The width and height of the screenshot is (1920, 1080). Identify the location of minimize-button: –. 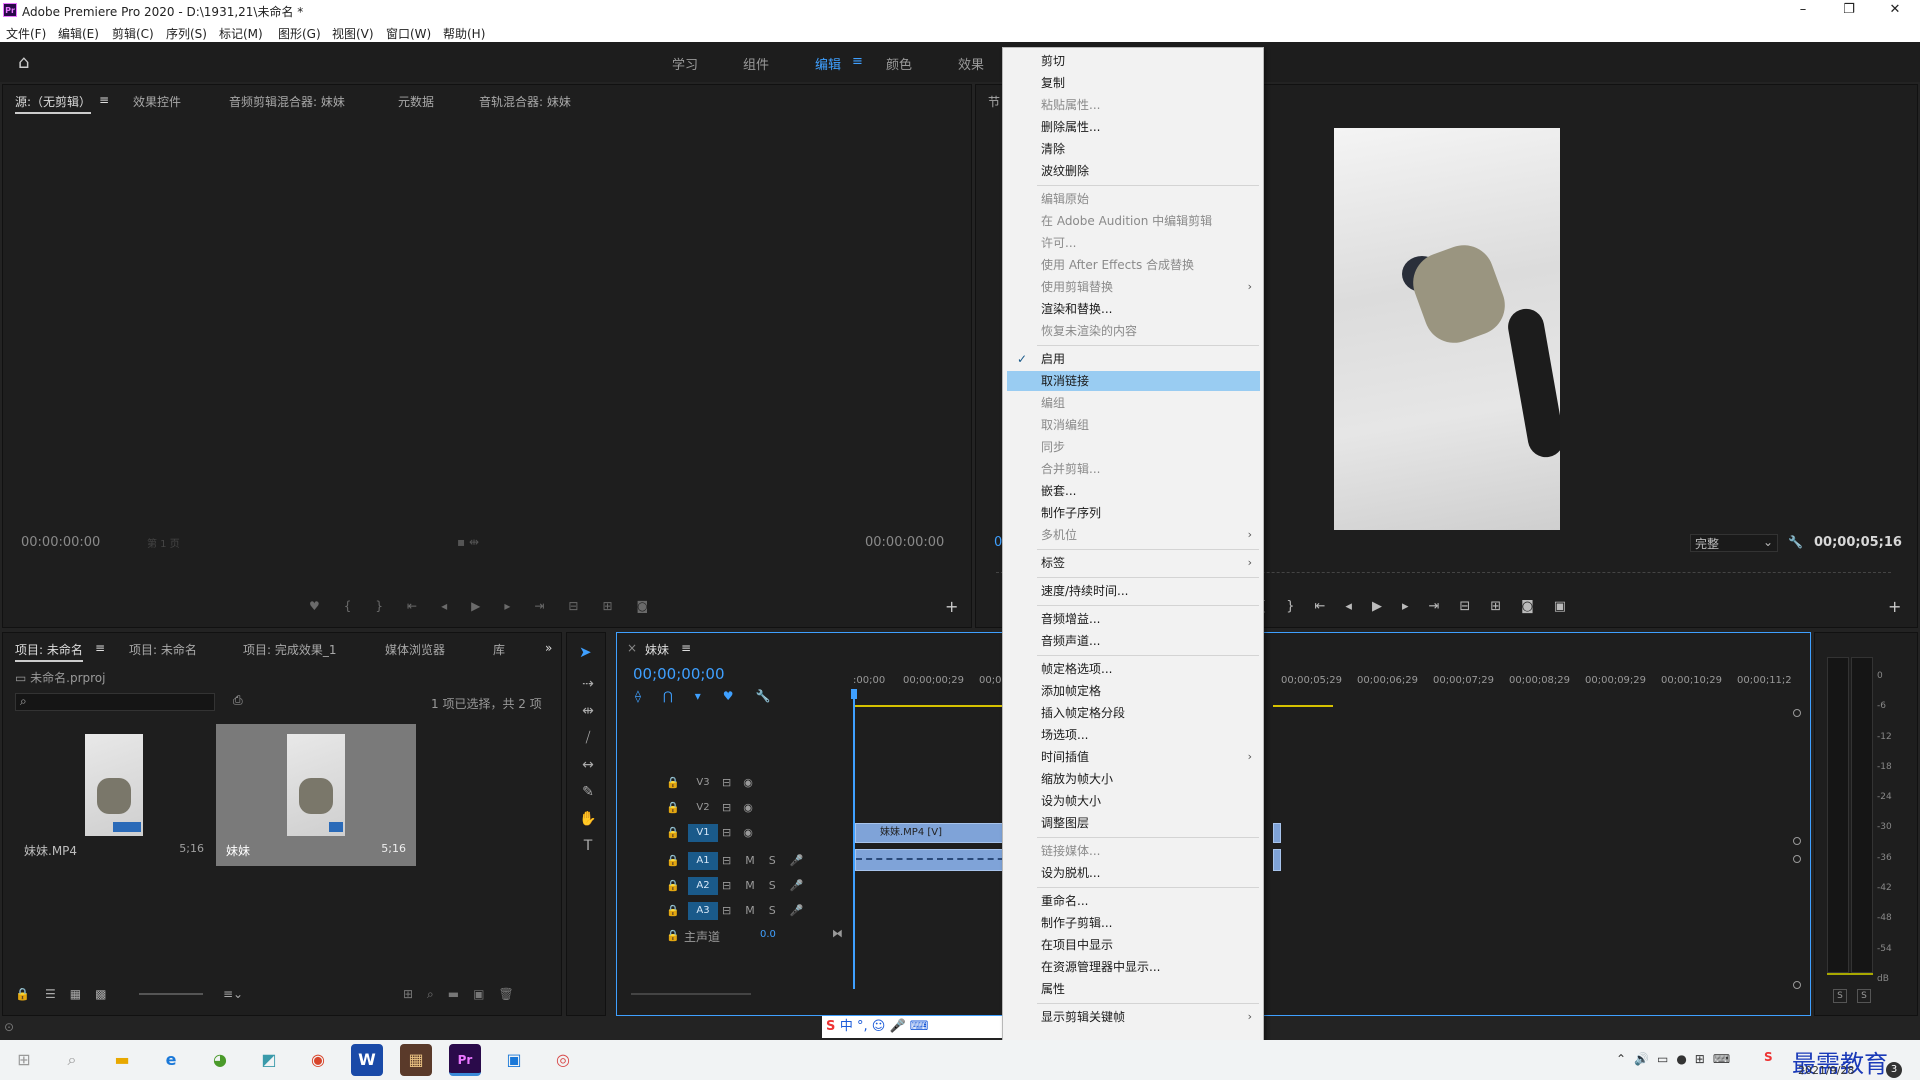
(1803, 11).